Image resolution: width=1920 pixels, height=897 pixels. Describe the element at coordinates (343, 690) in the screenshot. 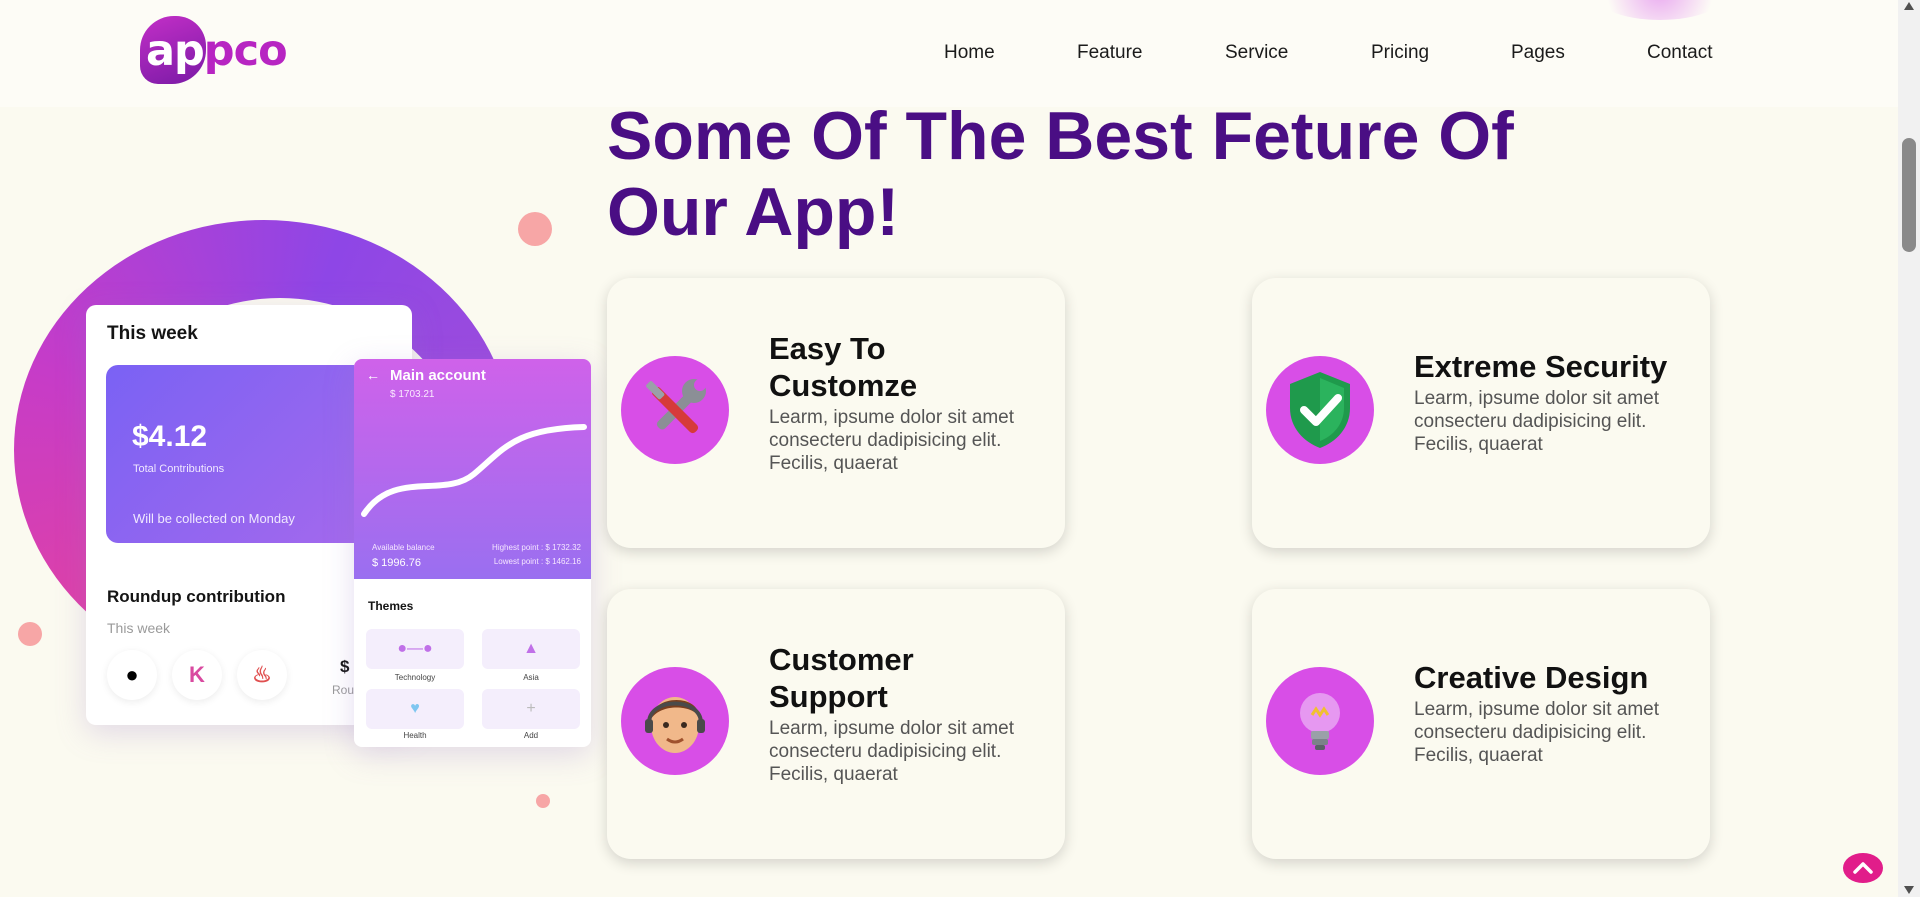

I see `roundup-label: Rou` at that location.